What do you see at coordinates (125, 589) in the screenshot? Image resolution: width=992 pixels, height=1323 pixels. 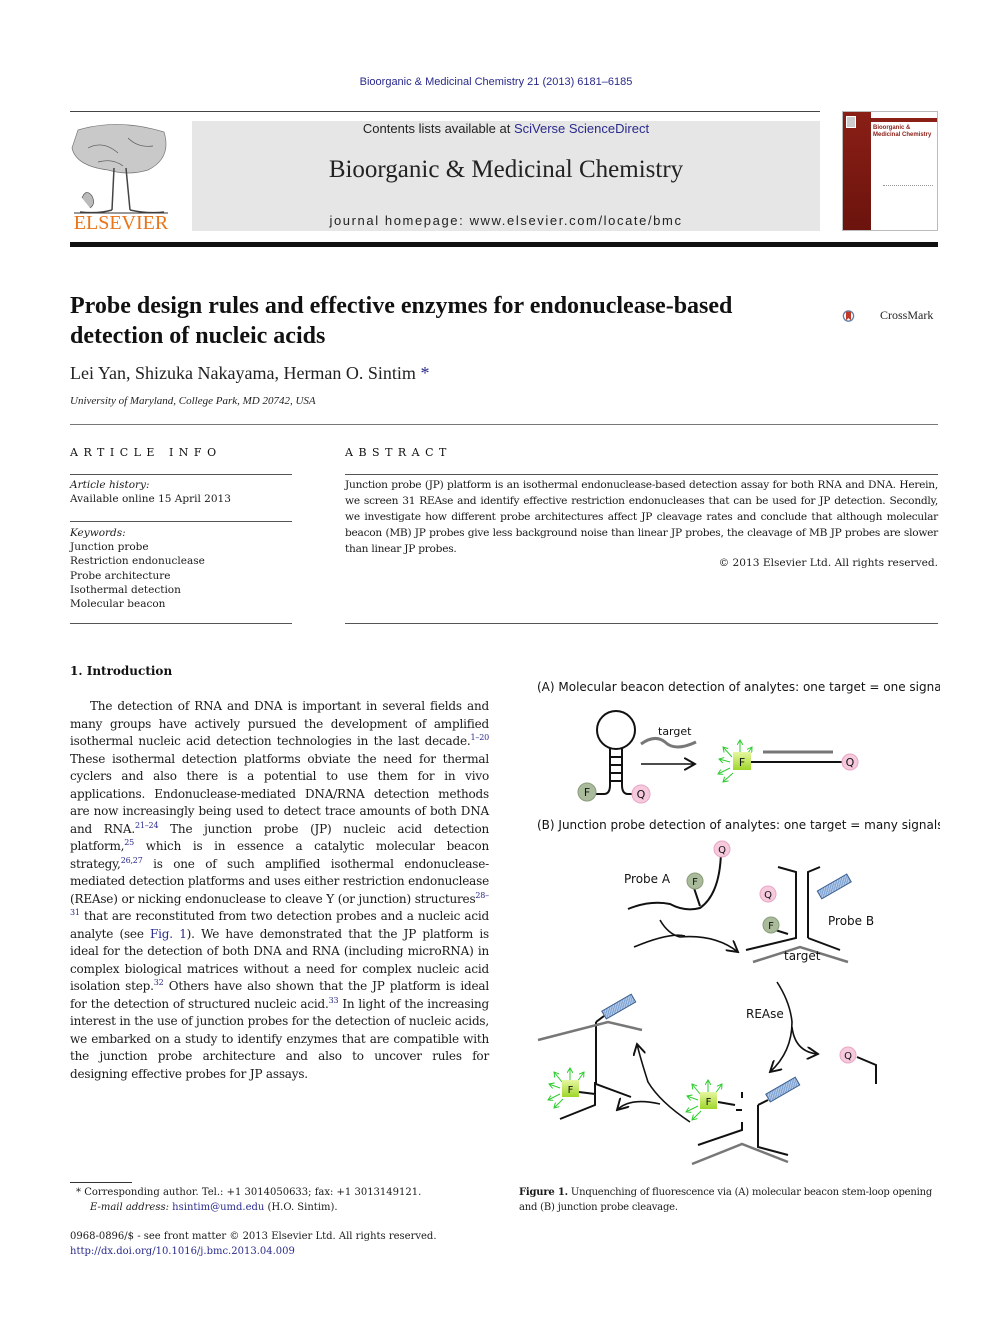 I see `keyword: Isothermal detection` at bounding box center [125, 589].